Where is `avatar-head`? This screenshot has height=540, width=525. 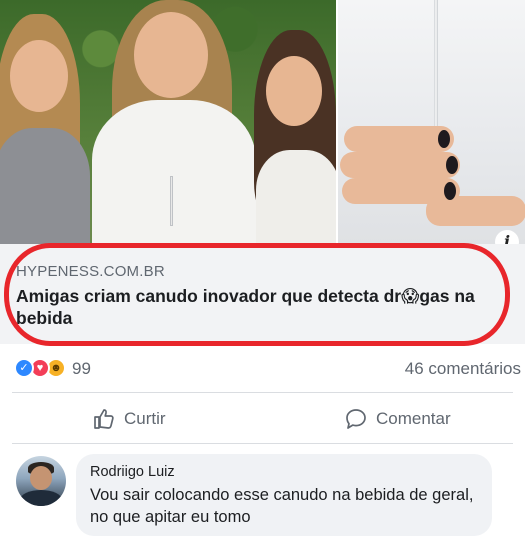
avatar-head is located at coordinates (41, 478).